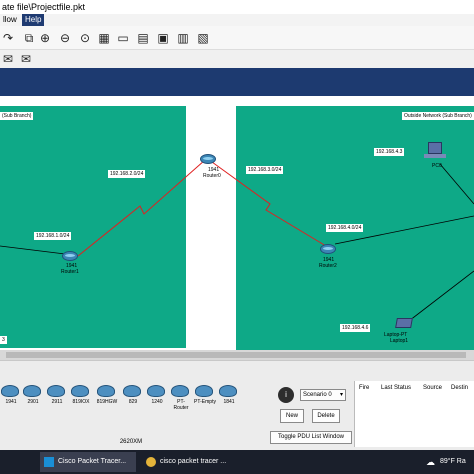  Describe the element at coordinates (435, 156) in the screenshot. I see `pc-base` at that location.